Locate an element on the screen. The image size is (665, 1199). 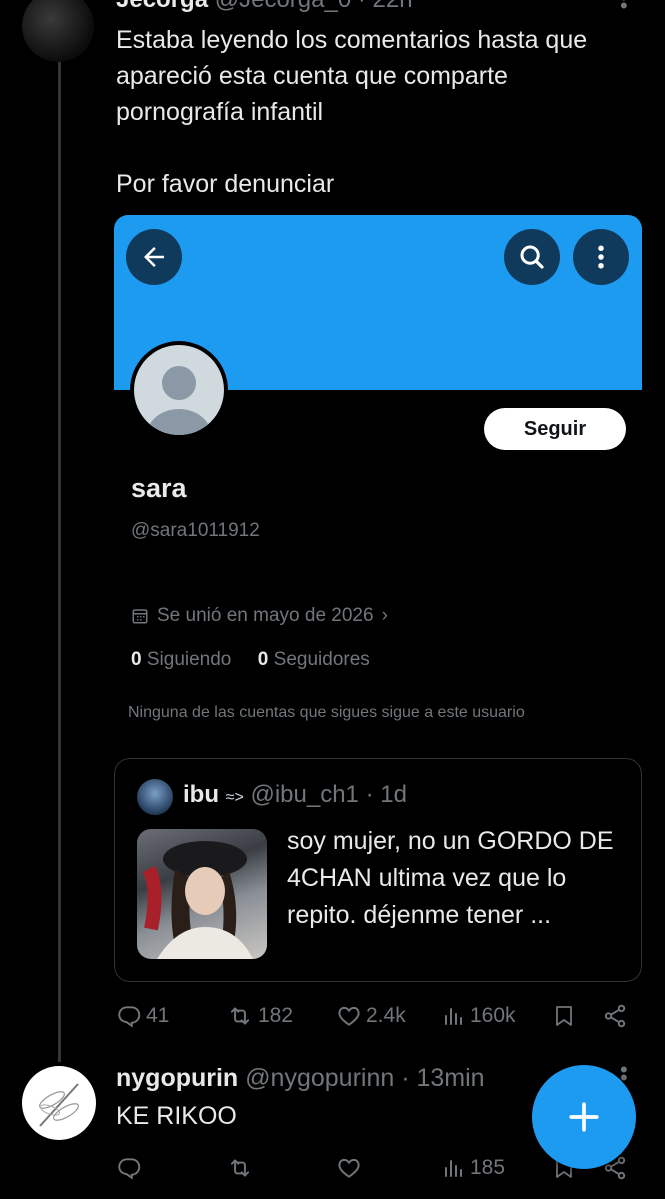
like-count: 2.4k is located at coordinates (386, 1015).